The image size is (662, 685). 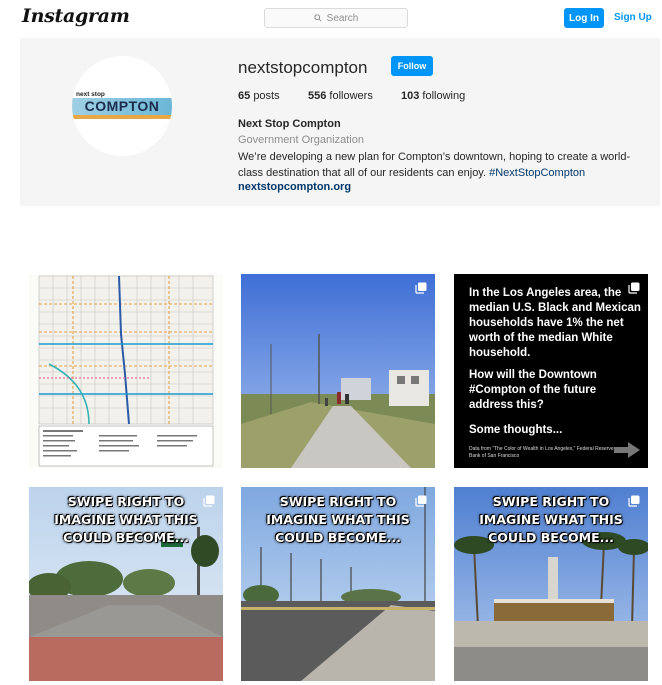 I want to click on transit-map-image, so click(x=126, y=371).